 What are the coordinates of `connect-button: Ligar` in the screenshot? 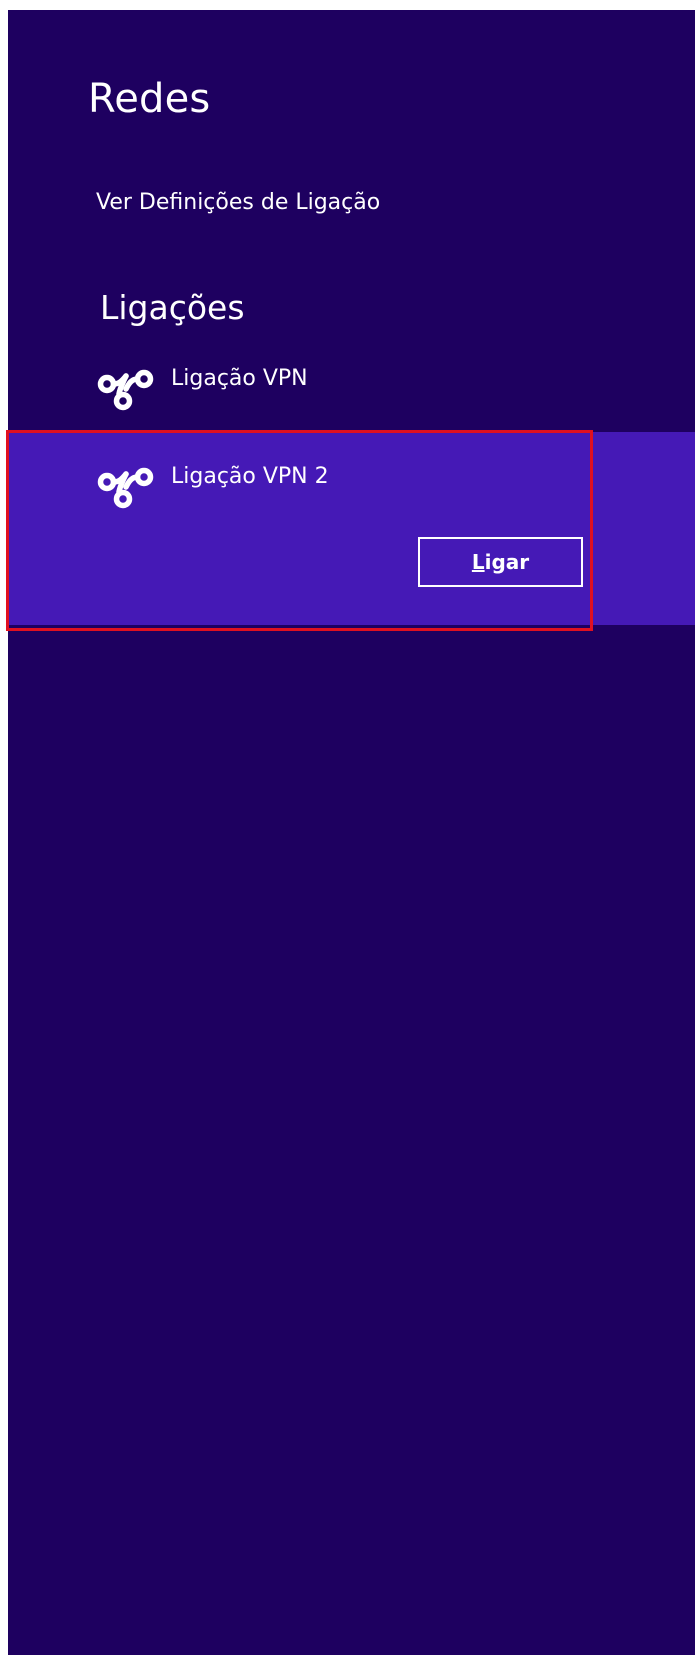 It's located at (500, 562).